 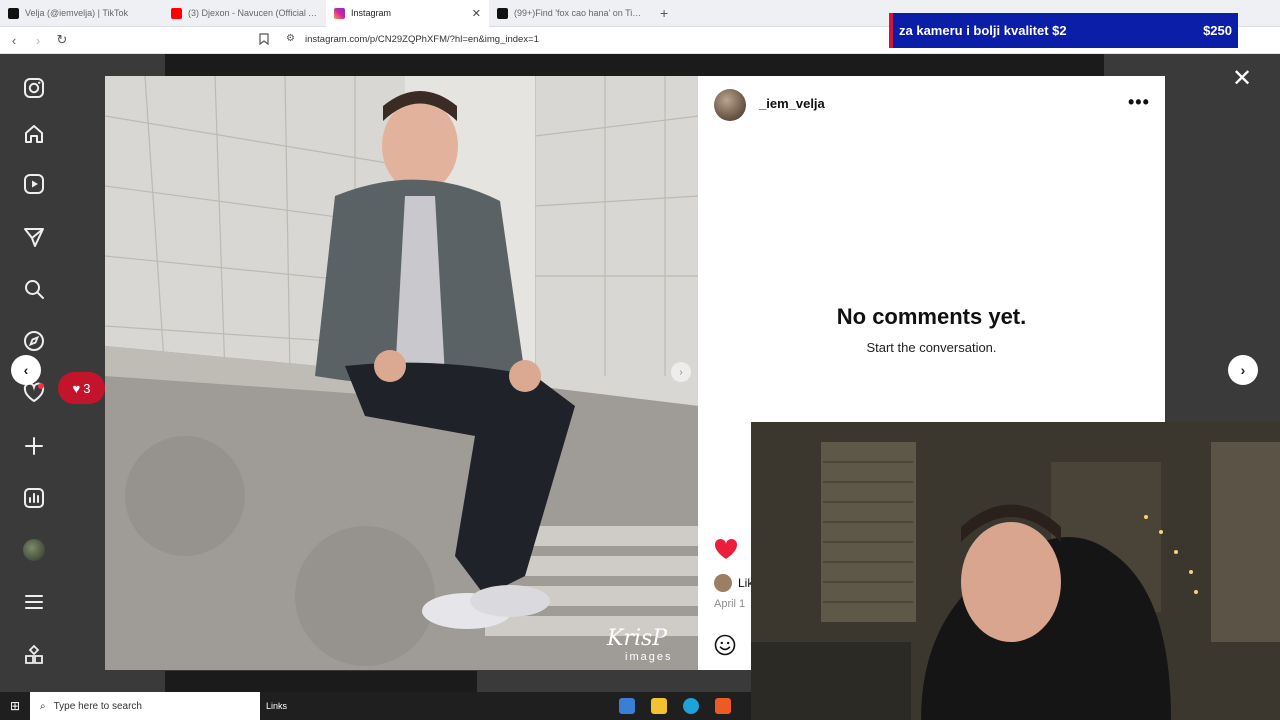 What do you see at coordinates (264, 40) in the screenshot?
I see `bookmark-icon` at bounding box center [264, 40].